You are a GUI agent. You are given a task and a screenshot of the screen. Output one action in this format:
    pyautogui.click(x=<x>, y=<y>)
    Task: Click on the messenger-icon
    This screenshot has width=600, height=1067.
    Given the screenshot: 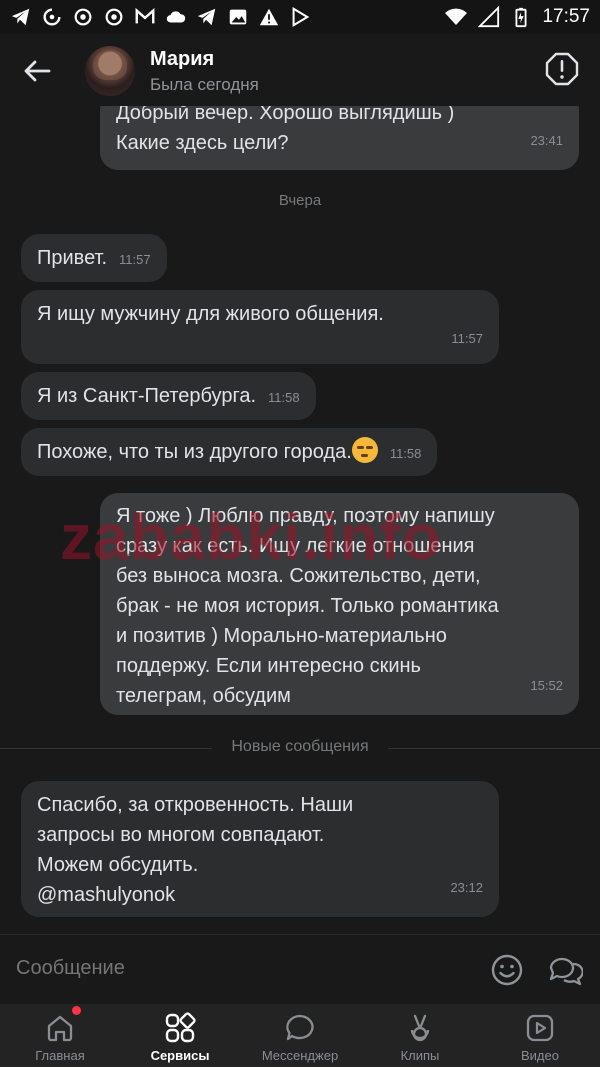 What is the action you would take?
    pyautogui.click(x=300, y=1027)
    